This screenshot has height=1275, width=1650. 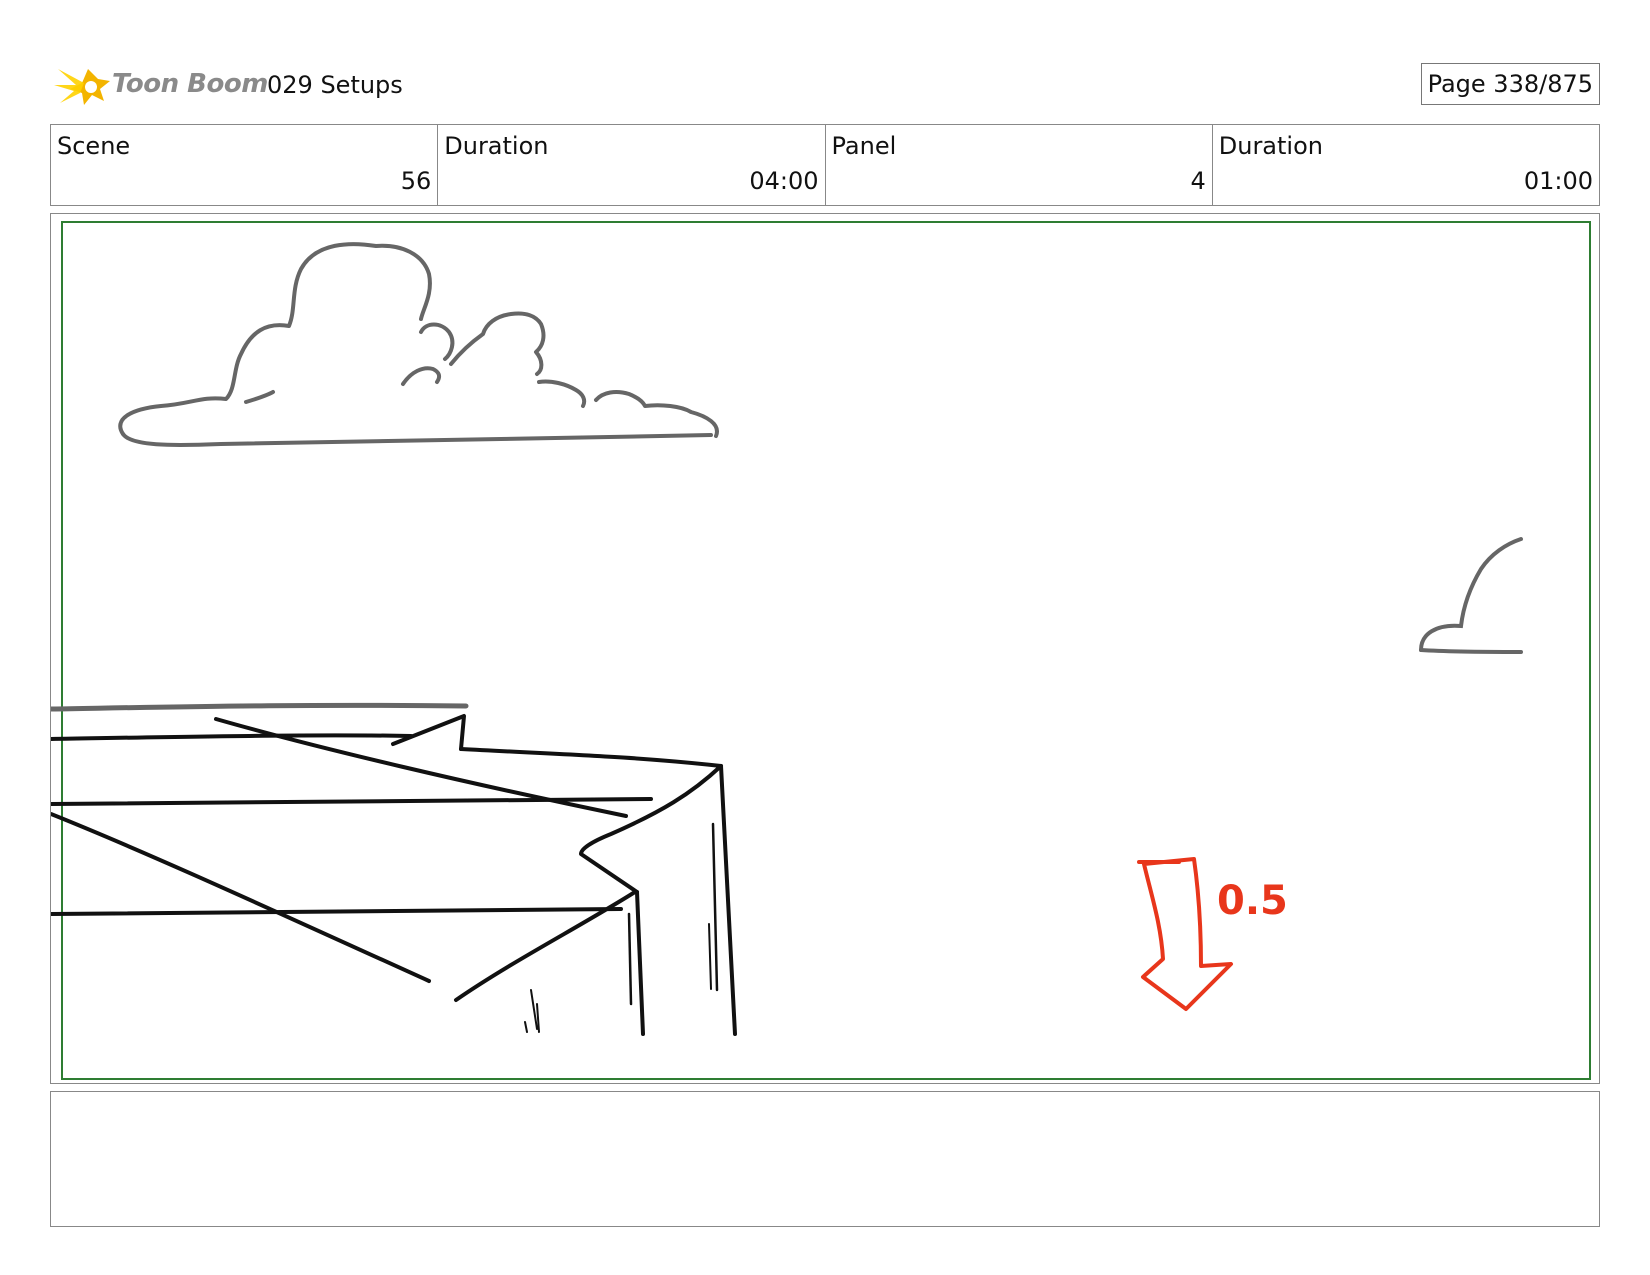 What do you see at coordinates (416, 181) in the screenshot?
I see `scene-value: 56` at bounding box center [416, 181].